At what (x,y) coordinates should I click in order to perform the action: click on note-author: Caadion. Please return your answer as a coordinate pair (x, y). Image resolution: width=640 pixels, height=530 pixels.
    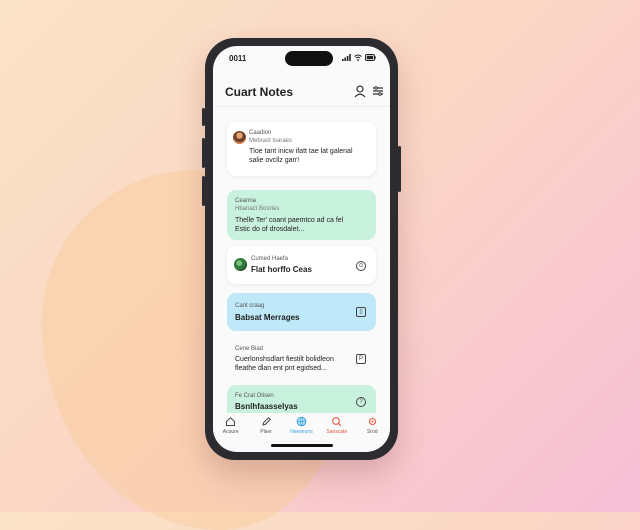
    Looking at the image, I should click on (260, 133).